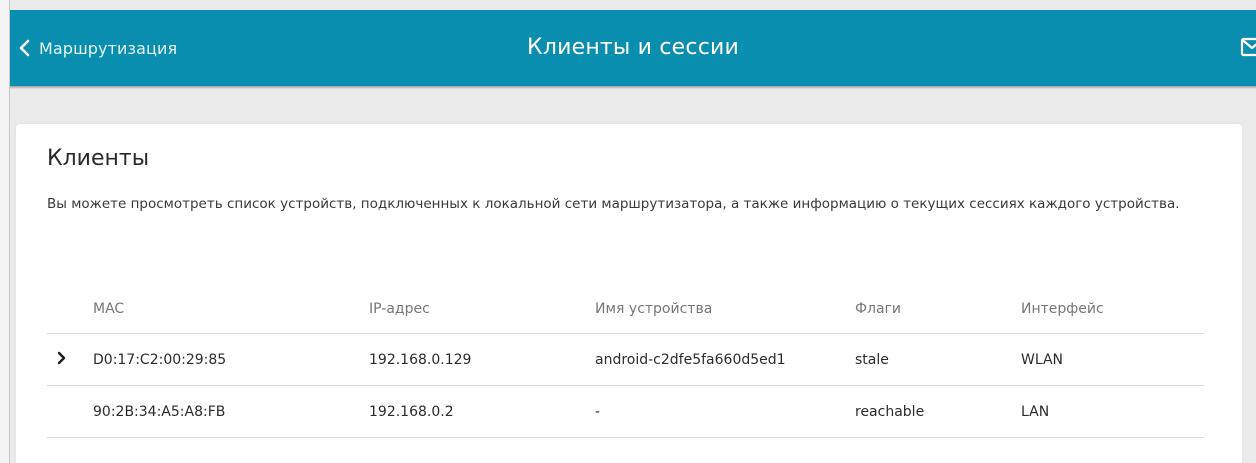  Describe the element at coordinates (890, 411) in the screenshot. I see `cell-flags: reachable` at that location.